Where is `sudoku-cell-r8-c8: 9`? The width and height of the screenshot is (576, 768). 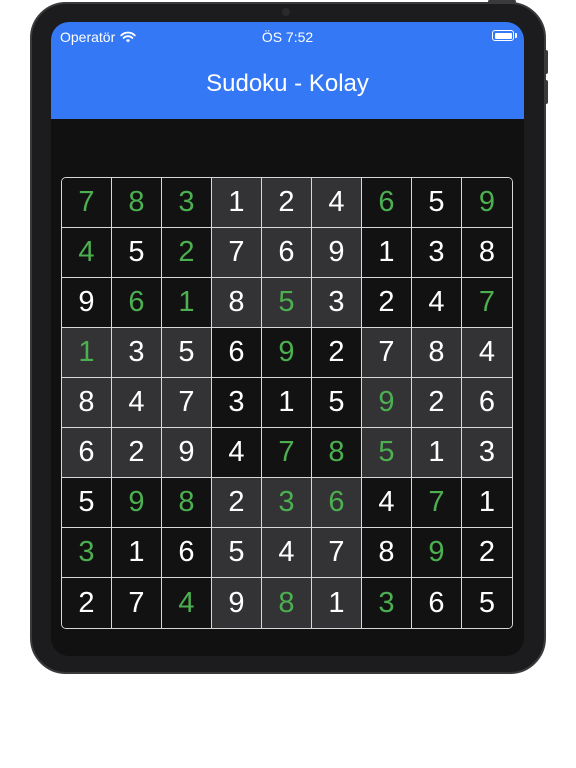
sudoku-cell-r8-c8: 9 is located at coordinates (437, 553).